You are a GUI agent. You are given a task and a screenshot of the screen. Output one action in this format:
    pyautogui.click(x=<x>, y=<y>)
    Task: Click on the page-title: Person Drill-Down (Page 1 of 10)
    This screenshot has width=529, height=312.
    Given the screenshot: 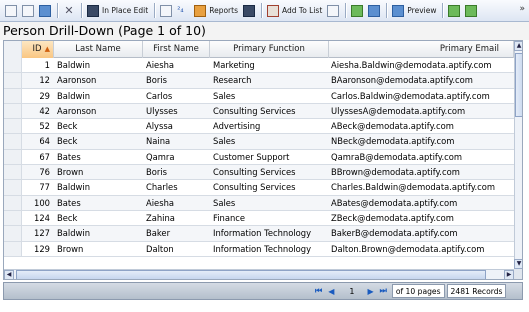 What is the action you would take?
    pyautogui.click(x=264, y=31)
    